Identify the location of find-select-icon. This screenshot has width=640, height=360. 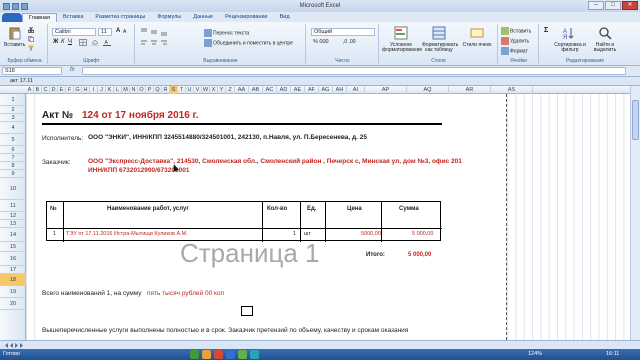
(605, 33).